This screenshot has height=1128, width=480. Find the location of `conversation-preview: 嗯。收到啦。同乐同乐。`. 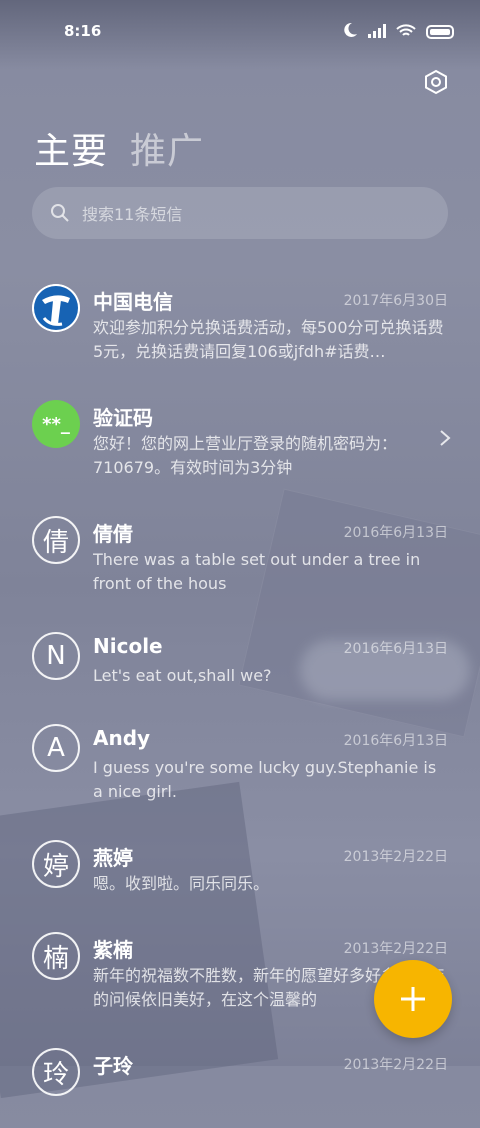

conversation-preview: 嗯。收到啦。同乐同乐。 is located at coordinates (181, 883).